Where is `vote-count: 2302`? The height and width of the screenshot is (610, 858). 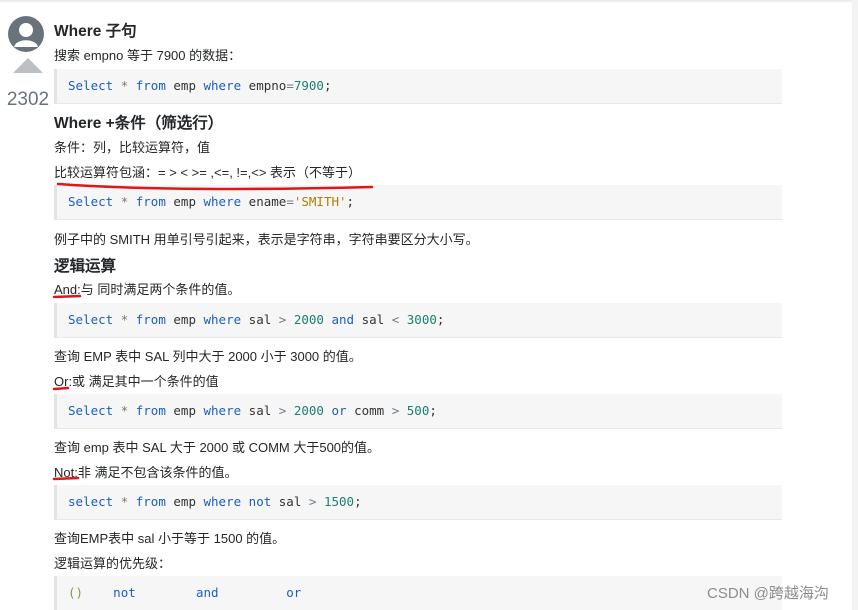
vote-count: 2302 is located at coordinates (28, 99).